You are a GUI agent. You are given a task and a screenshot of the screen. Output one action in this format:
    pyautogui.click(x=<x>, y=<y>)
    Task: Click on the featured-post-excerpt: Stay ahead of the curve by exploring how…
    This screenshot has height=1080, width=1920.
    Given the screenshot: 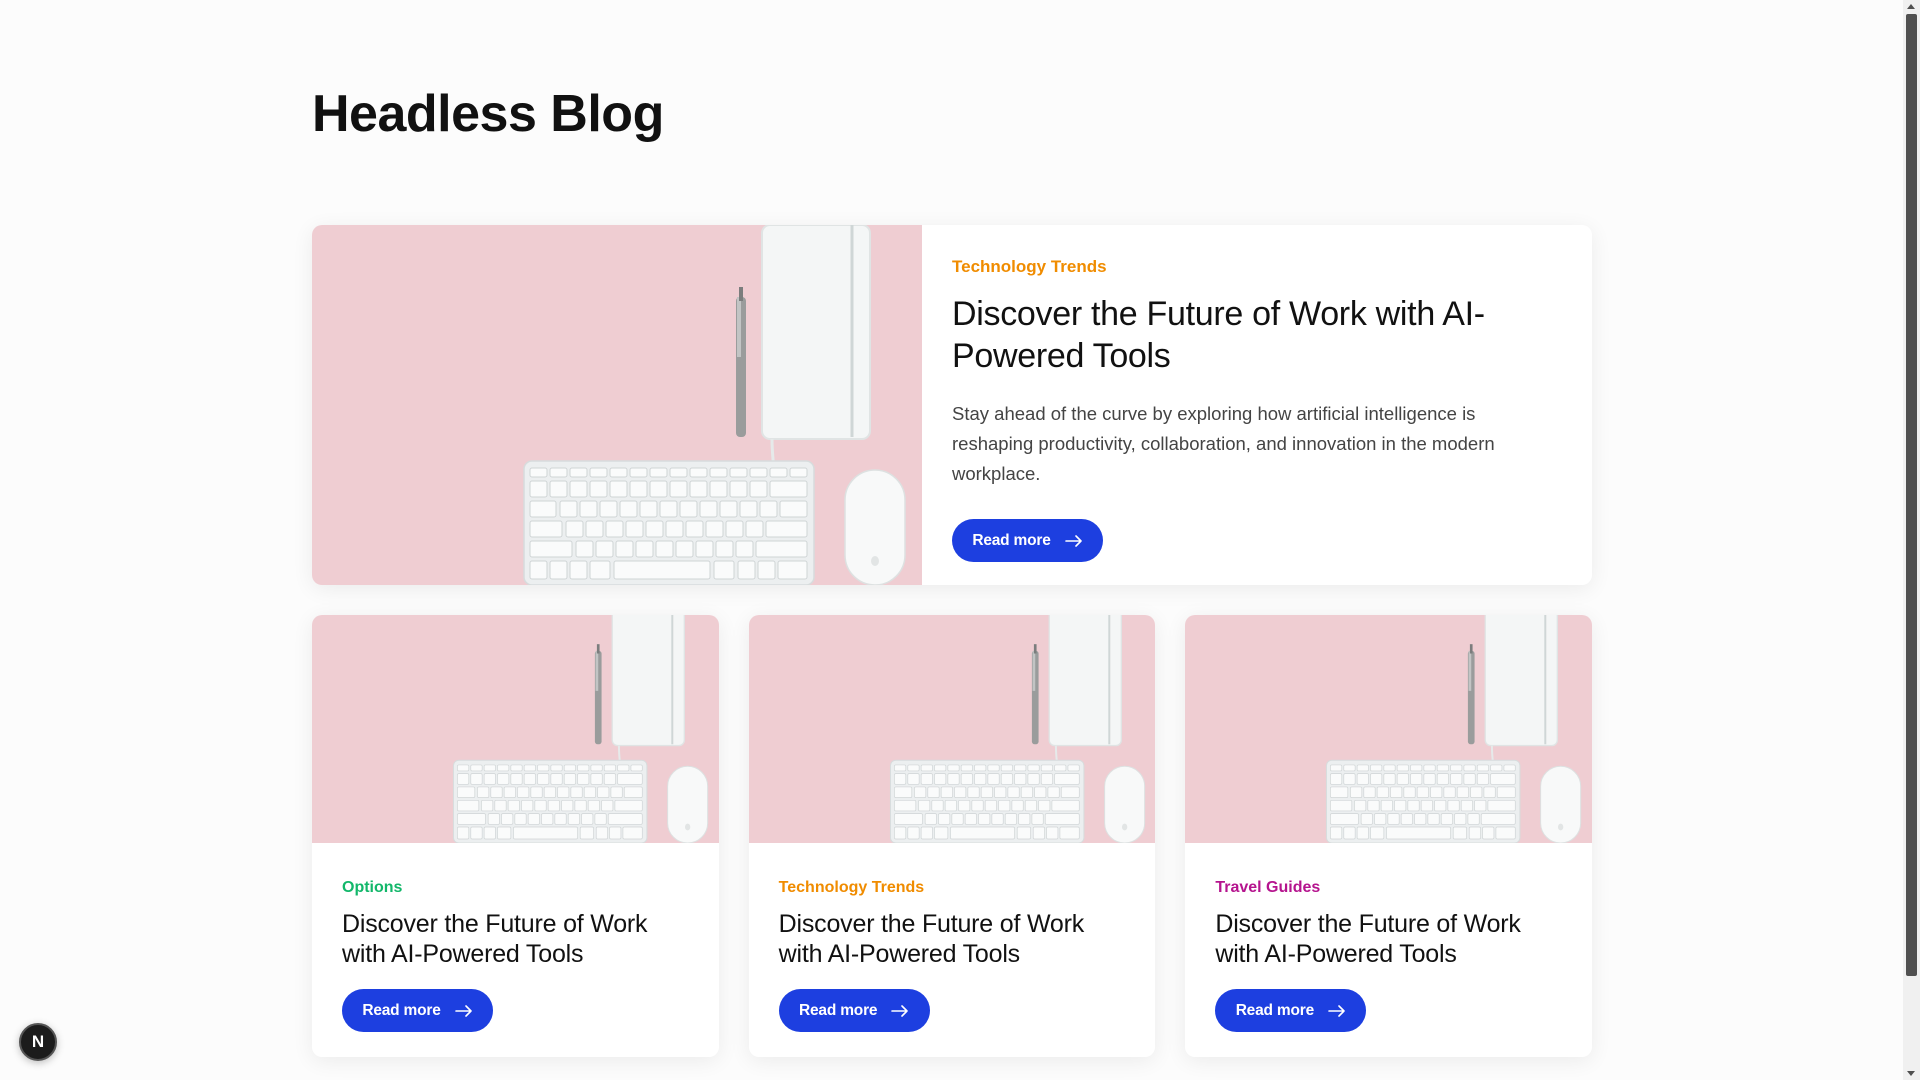 What is the action you would take?
    pyautogui.click(x=1223, y=443)
    